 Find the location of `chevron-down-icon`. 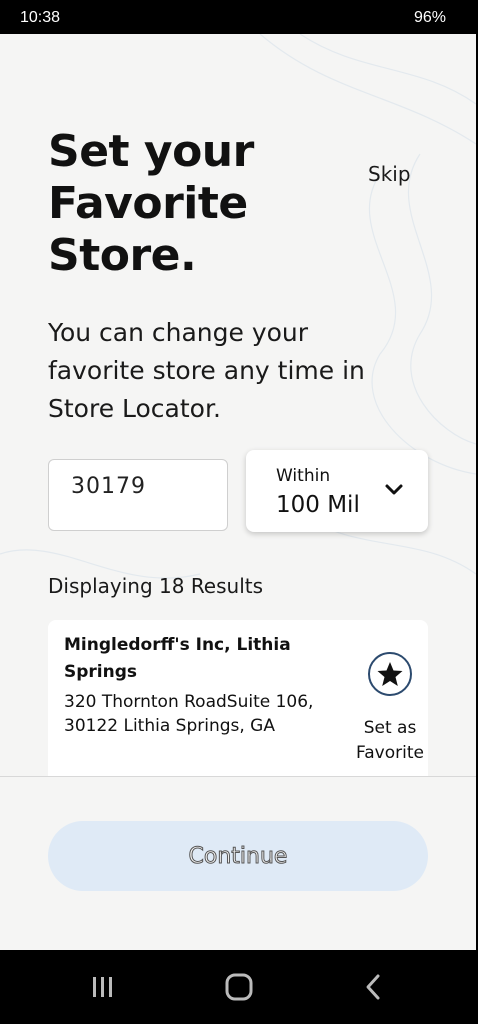

chevron-down-icon is located at coordinates (394, 489).